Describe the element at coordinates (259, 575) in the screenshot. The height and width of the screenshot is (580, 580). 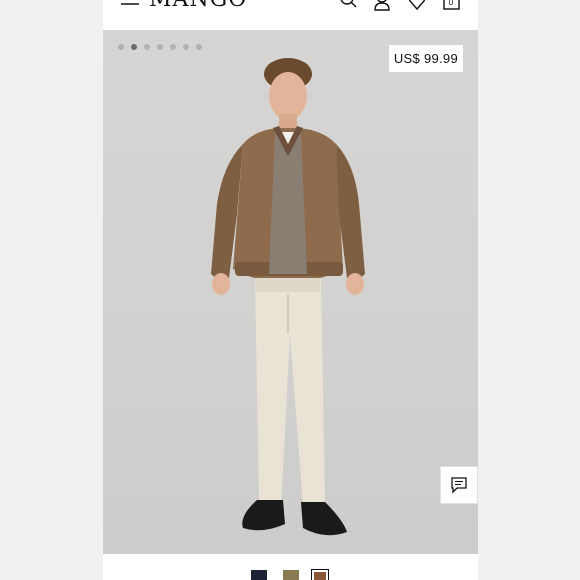
I see `color-swatch-navy` at that location.